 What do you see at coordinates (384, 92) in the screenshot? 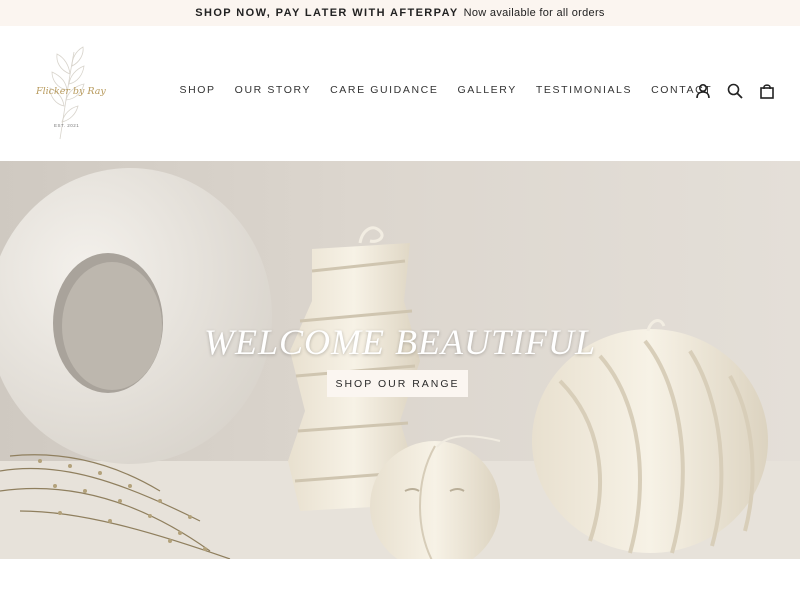
I see `nav-care-guidance: CARE GUIDANCE` at bounding box center [384, 92].